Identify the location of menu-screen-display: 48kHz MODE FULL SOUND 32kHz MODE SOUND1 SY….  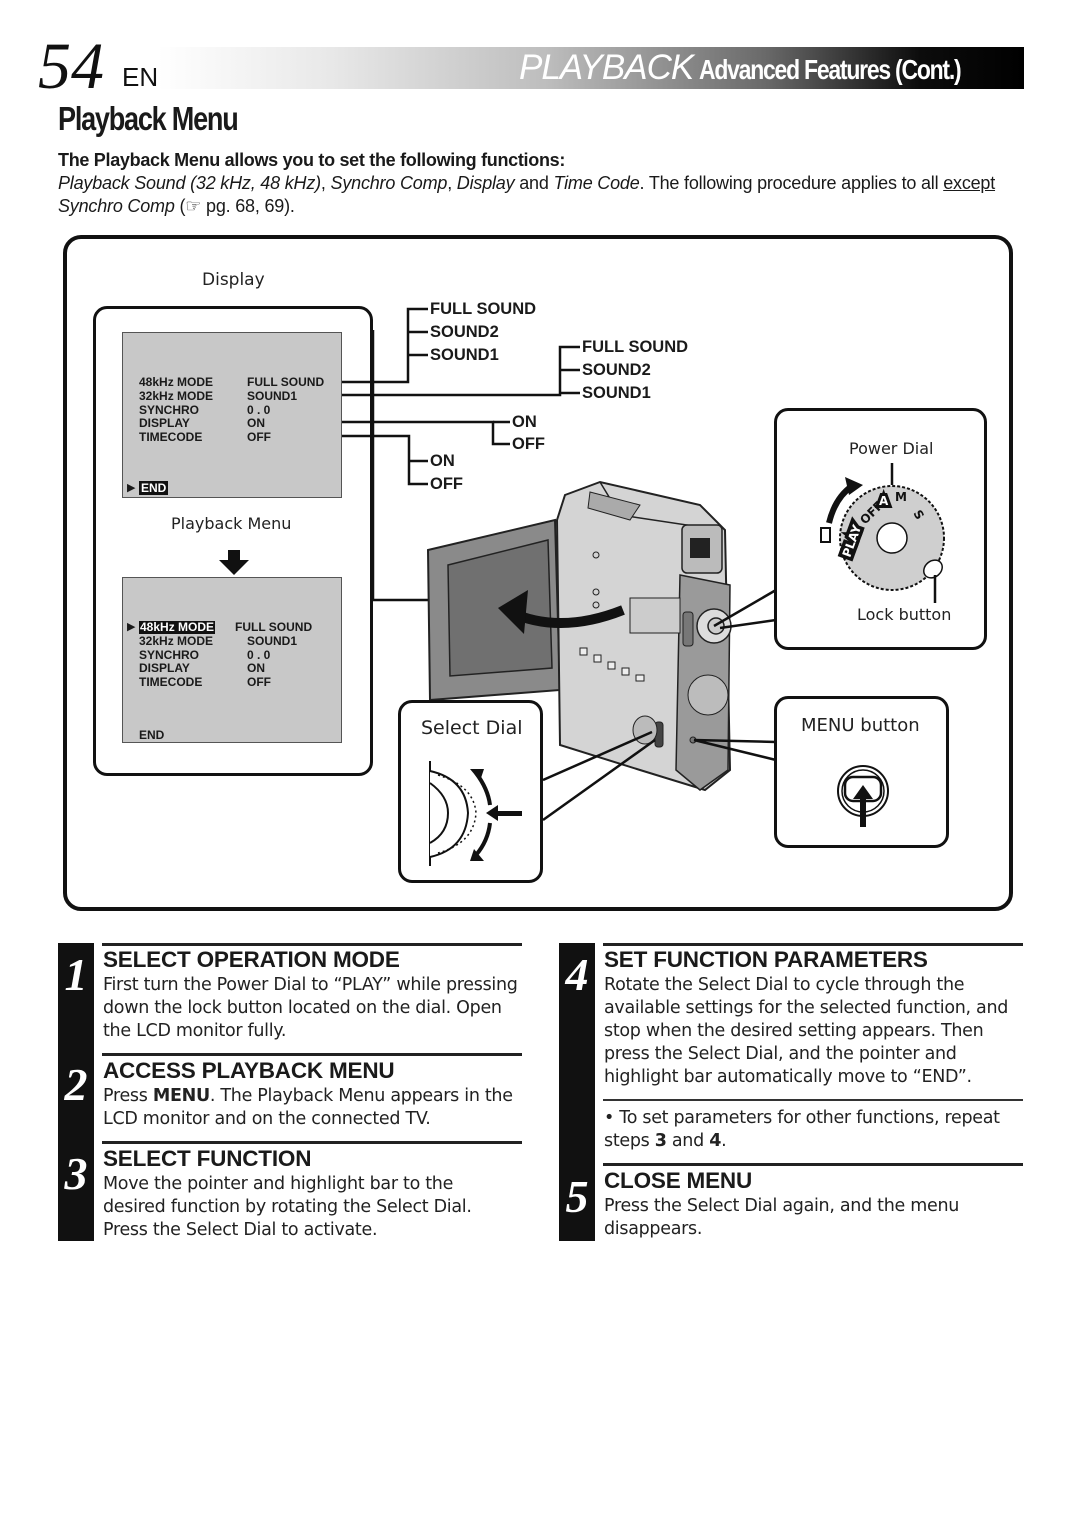
(232, 415).